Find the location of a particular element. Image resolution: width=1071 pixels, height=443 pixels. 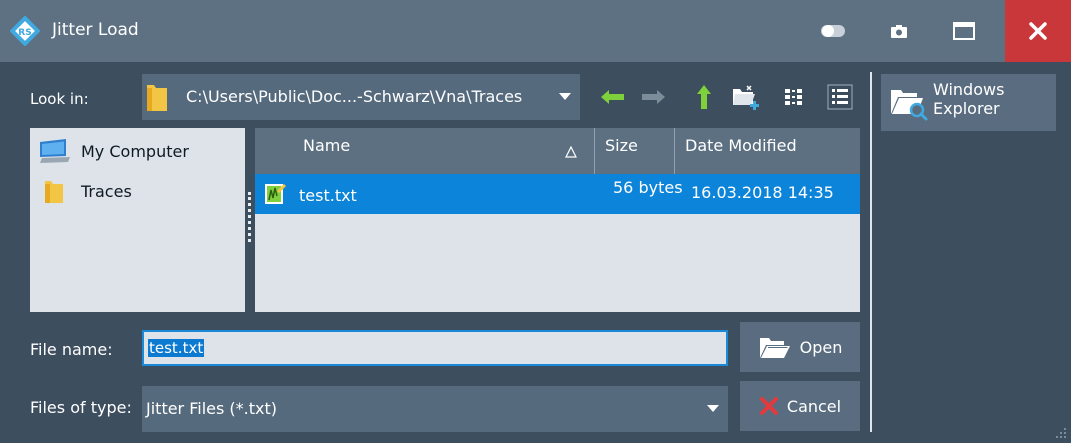

cancel-button-label: Cancel is located at coordinates (814, 406).